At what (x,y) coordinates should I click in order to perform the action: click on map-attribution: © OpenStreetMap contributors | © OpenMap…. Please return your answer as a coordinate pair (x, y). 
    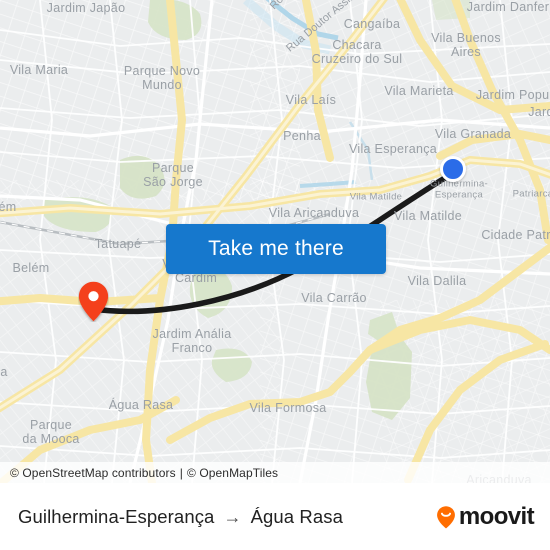
    Looking at the image, I should click on (275, 472).